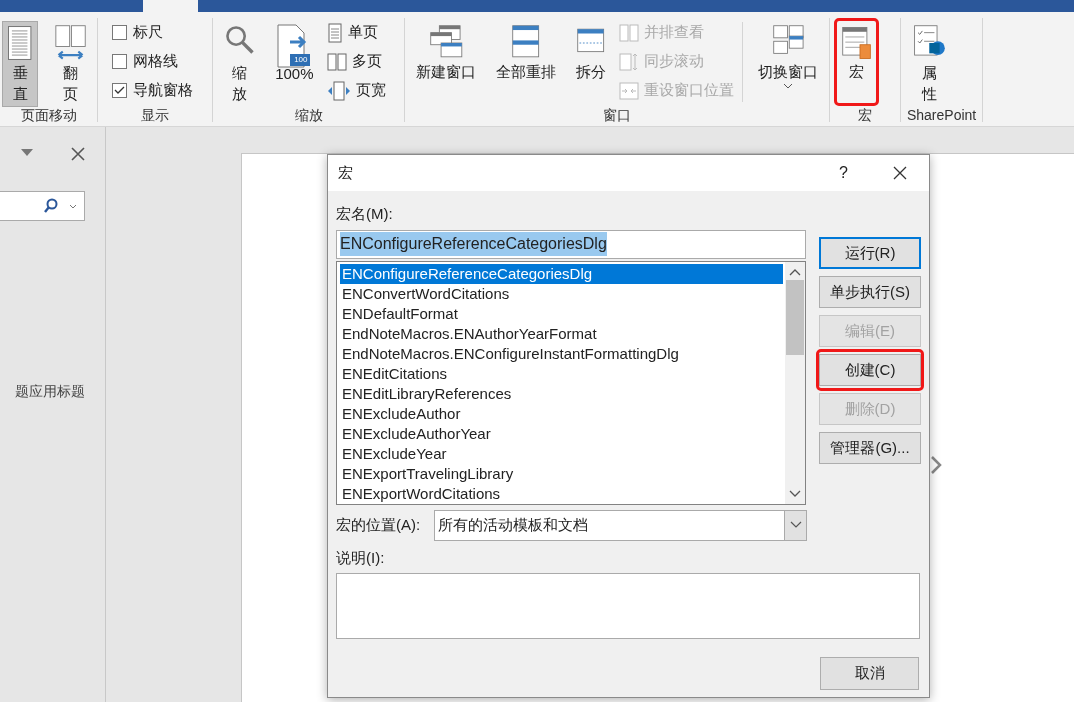 Image resolution: width=1074 pixels, height=702 pixels. What do you see at coordinates (473, 244) in the screenshot?
I see `selected-text: ENConfigureReferenceCategoriesDlg` at bounding box center [473, 244].